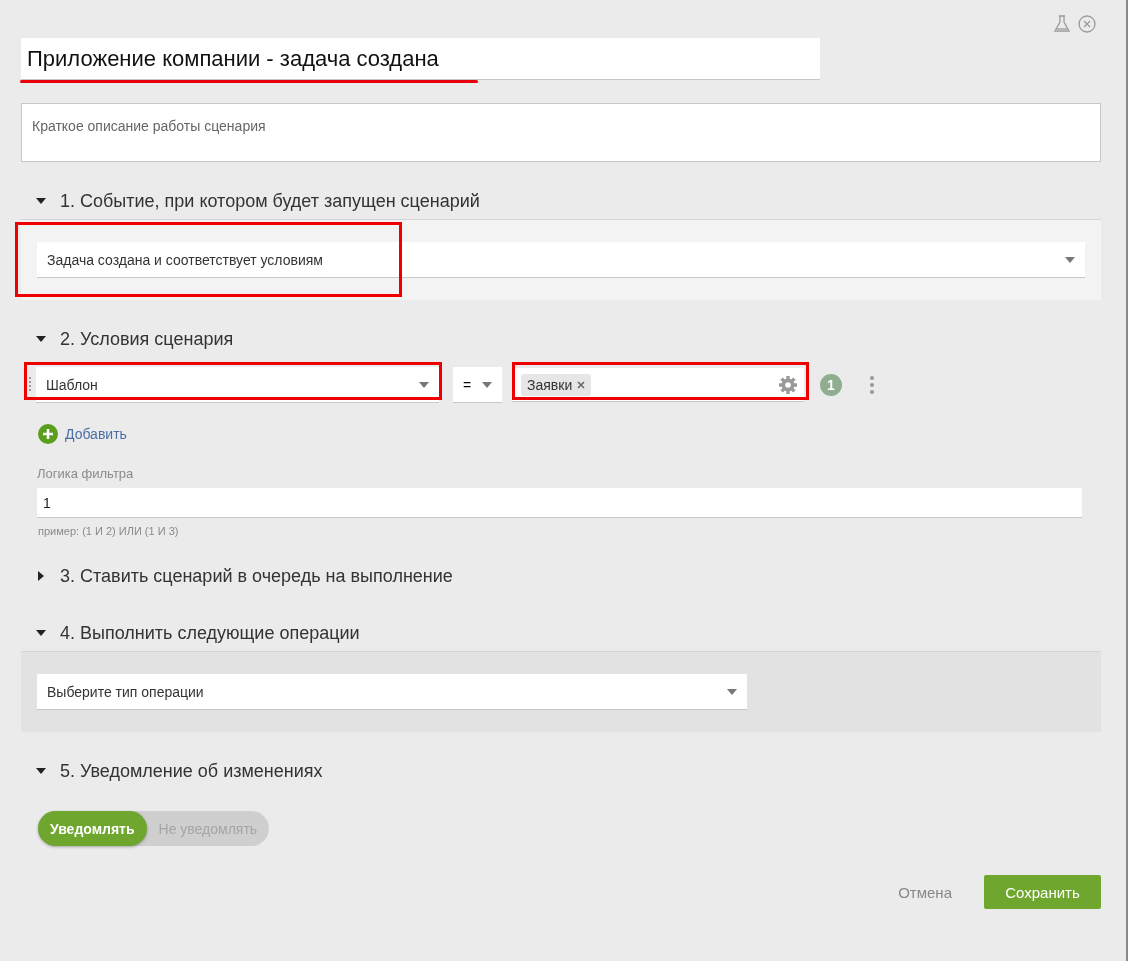 The image size is (1128, 961). Describe the element at coordinates (788, 384) in the screenshot. I see `gear-icon` at that location.